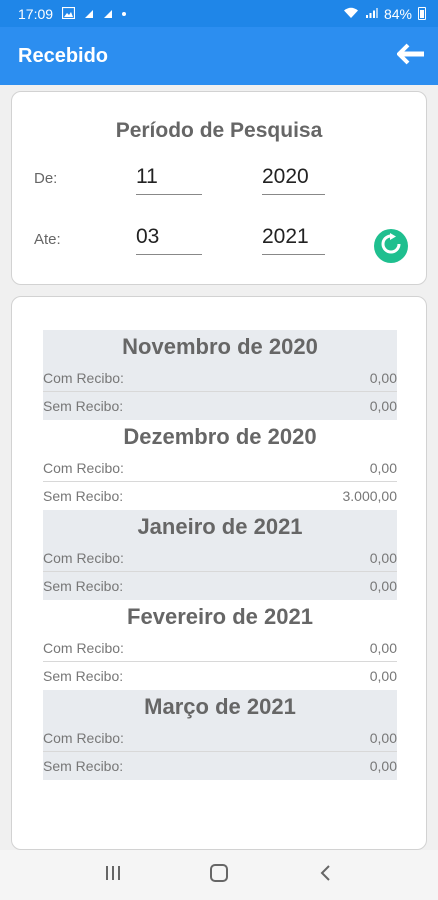  I want to click on nav-back-button, so click(325, 875).